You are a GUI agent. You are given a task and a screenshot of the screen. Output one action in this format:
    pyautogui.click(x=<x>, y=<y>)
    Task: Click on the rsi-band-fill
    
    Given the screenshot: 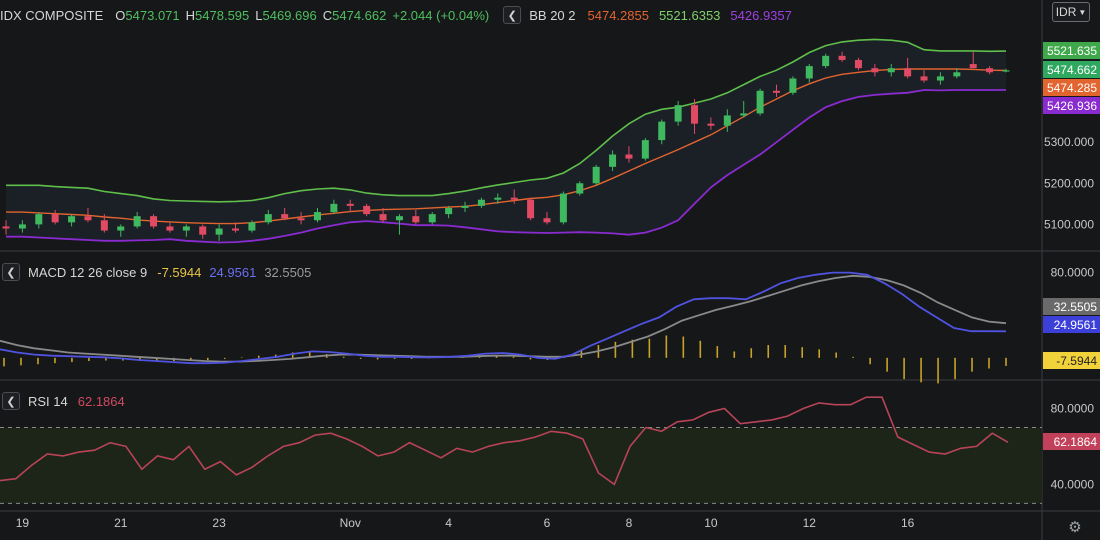 What is the action you would take?
    pyautogui.click(x=521, y=465)
    